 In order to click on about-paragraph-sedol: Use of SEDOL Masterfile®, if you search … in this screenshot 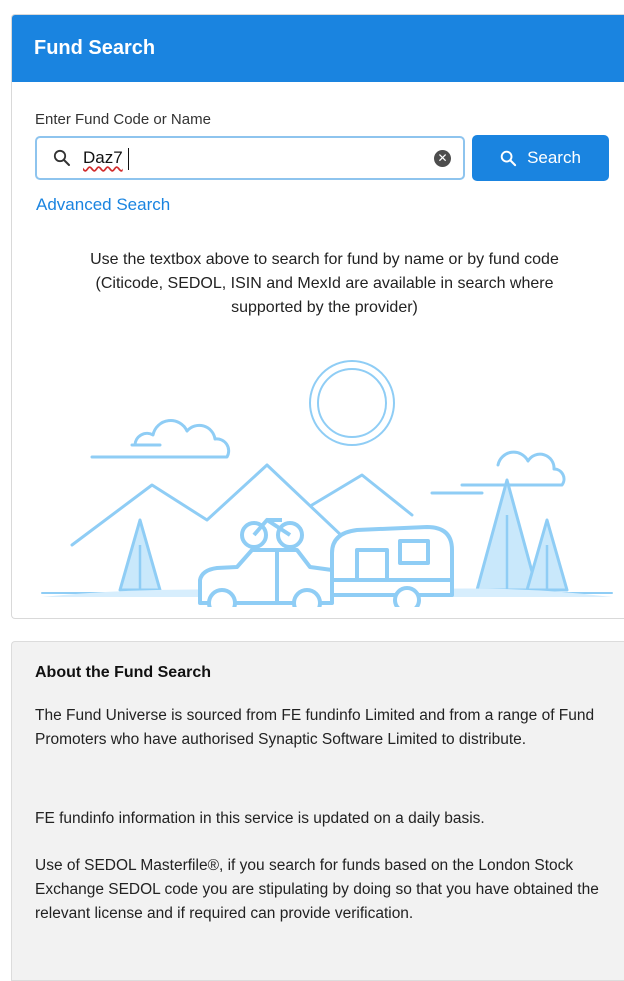, I will do `click(317, 889)`.